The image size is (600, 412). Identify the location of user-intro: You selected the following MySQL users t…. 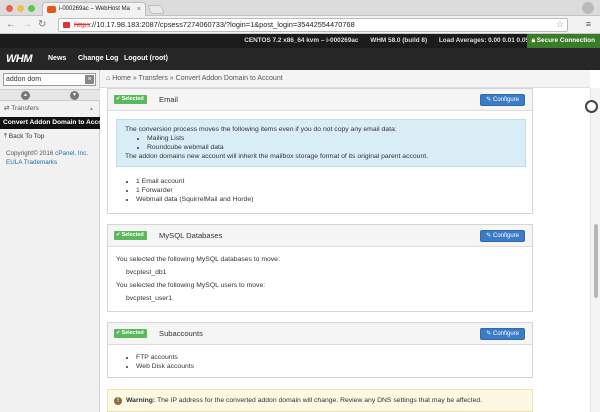
(191, 285).